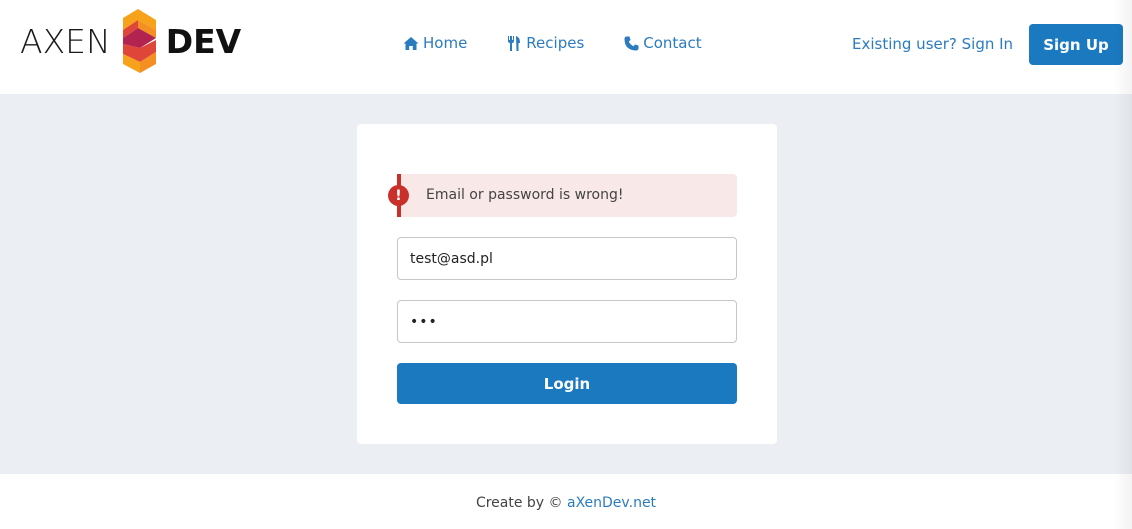  What do you see at coordinates (519, 503) in the screenshot?
I see `footer-prefix: Create by ©` at bounding box center [519, 503].